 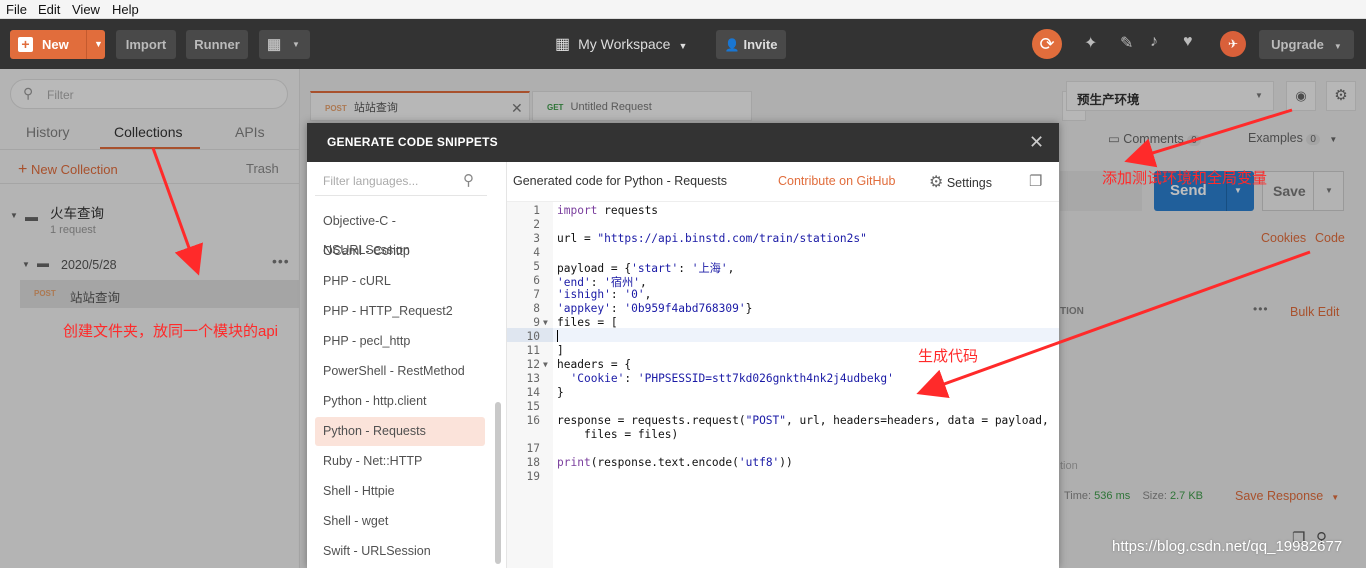 I want to click on annotation-folder-note: 创建文件夹，放同一个模块的api, so click(x=171, y=331).